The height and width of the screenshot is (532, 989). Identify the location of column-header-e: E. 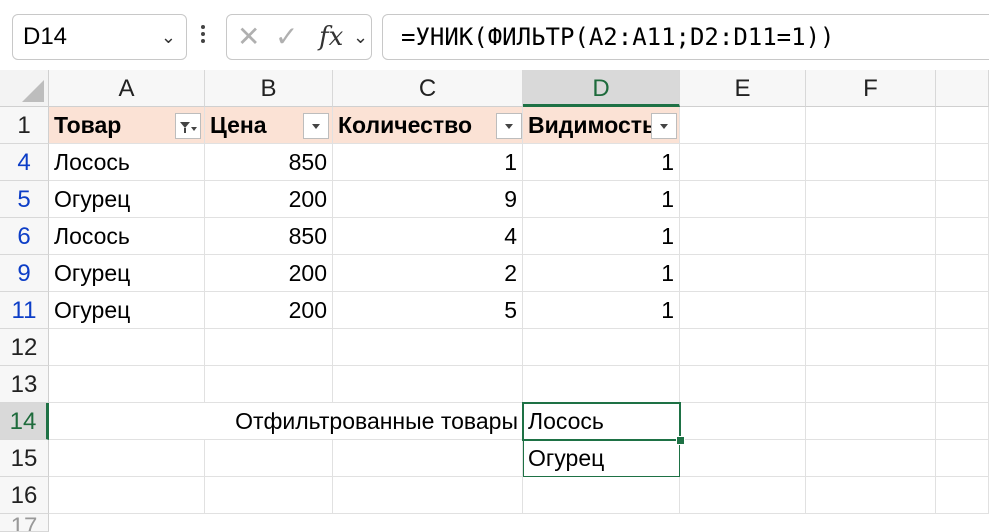
(743, 88).